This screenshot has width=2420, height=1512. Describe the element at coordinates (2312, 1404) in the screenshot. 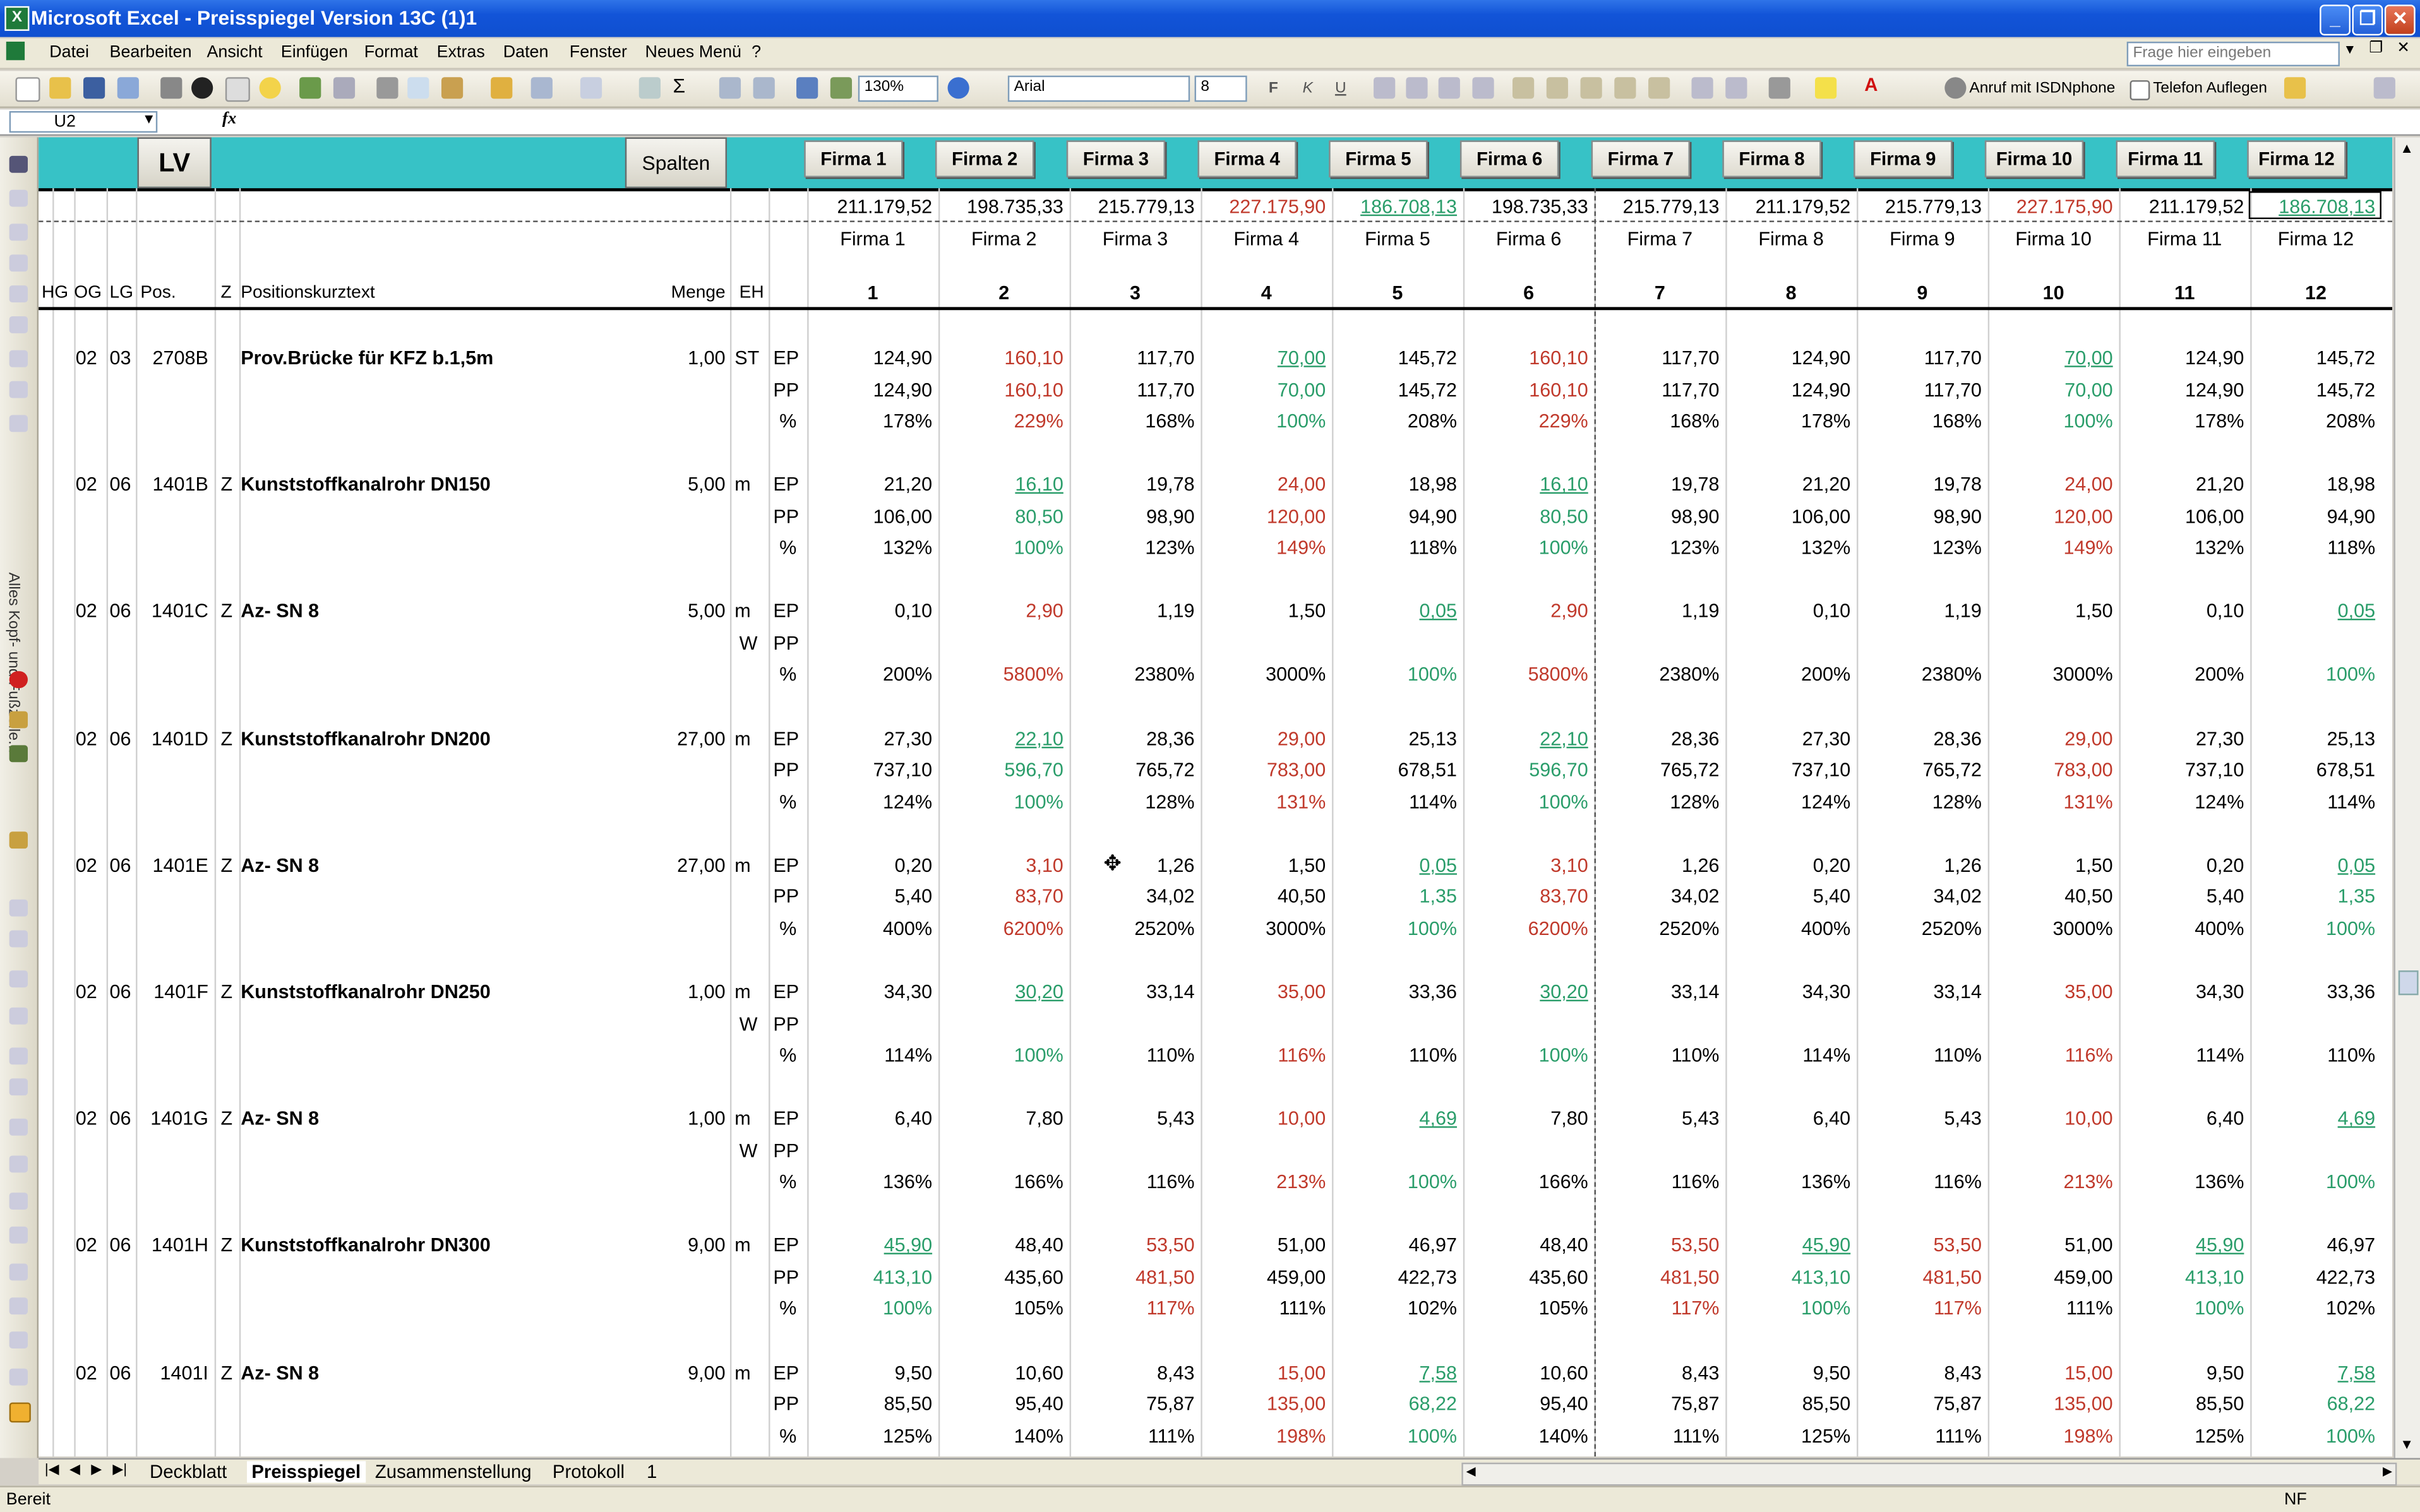

I see `pp-cell: 68,22` at that location.